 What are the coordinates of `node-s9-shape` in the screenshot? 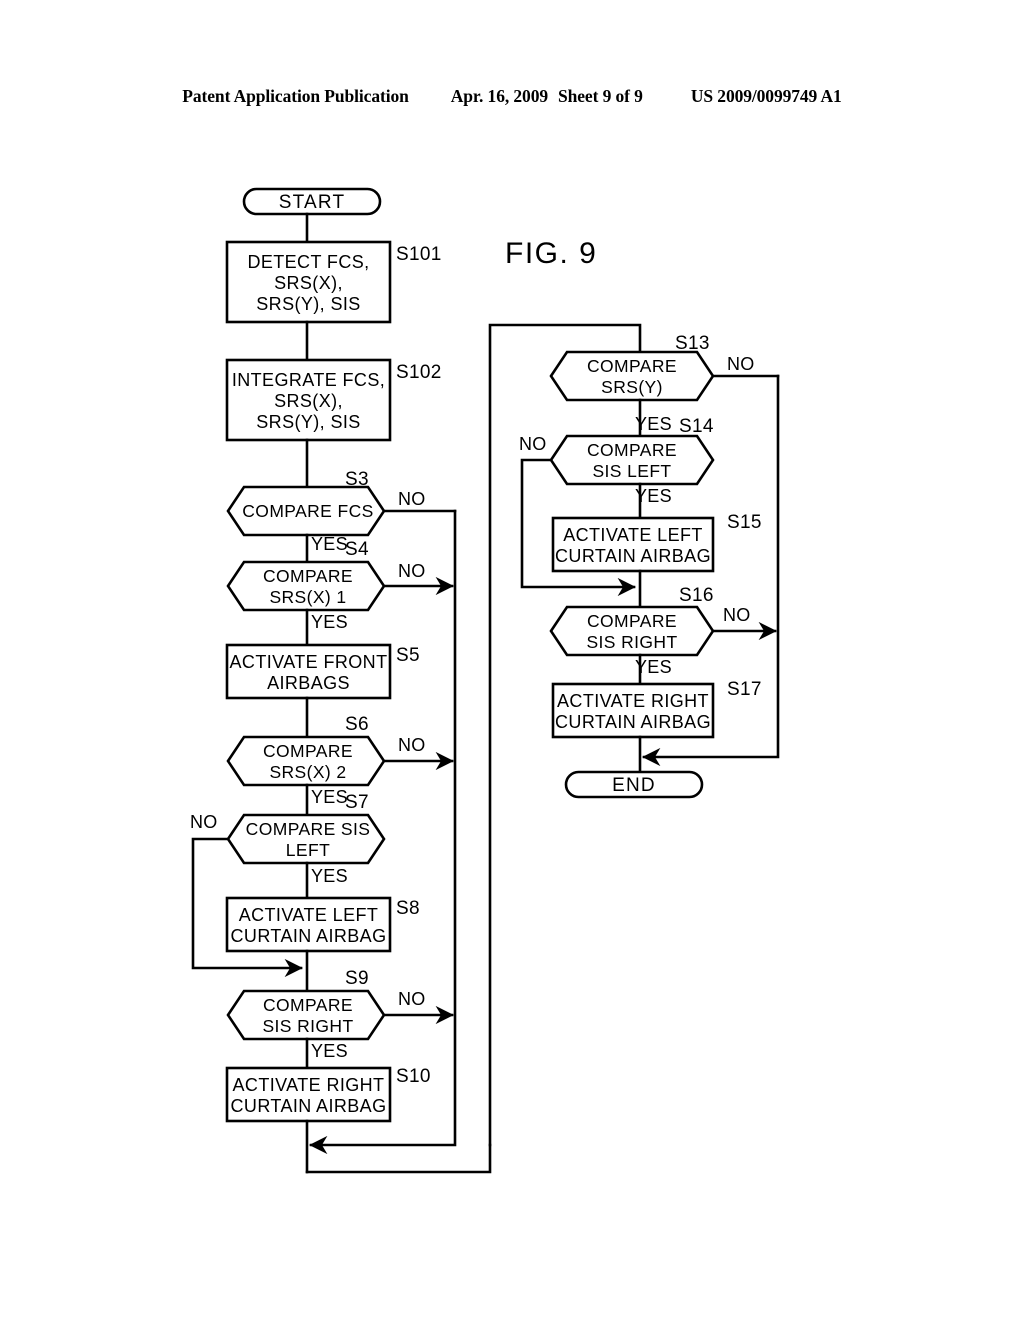 It's located at (306, 1015).